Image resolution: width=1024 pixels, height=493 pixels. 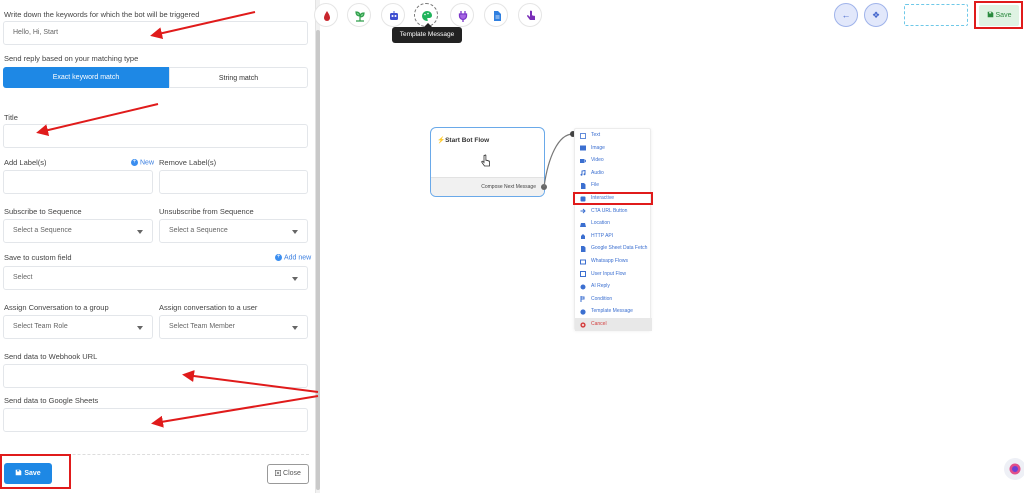 I want to click on subscribe-sequence-select: Select a Sequence, so click(x=78, y=231).